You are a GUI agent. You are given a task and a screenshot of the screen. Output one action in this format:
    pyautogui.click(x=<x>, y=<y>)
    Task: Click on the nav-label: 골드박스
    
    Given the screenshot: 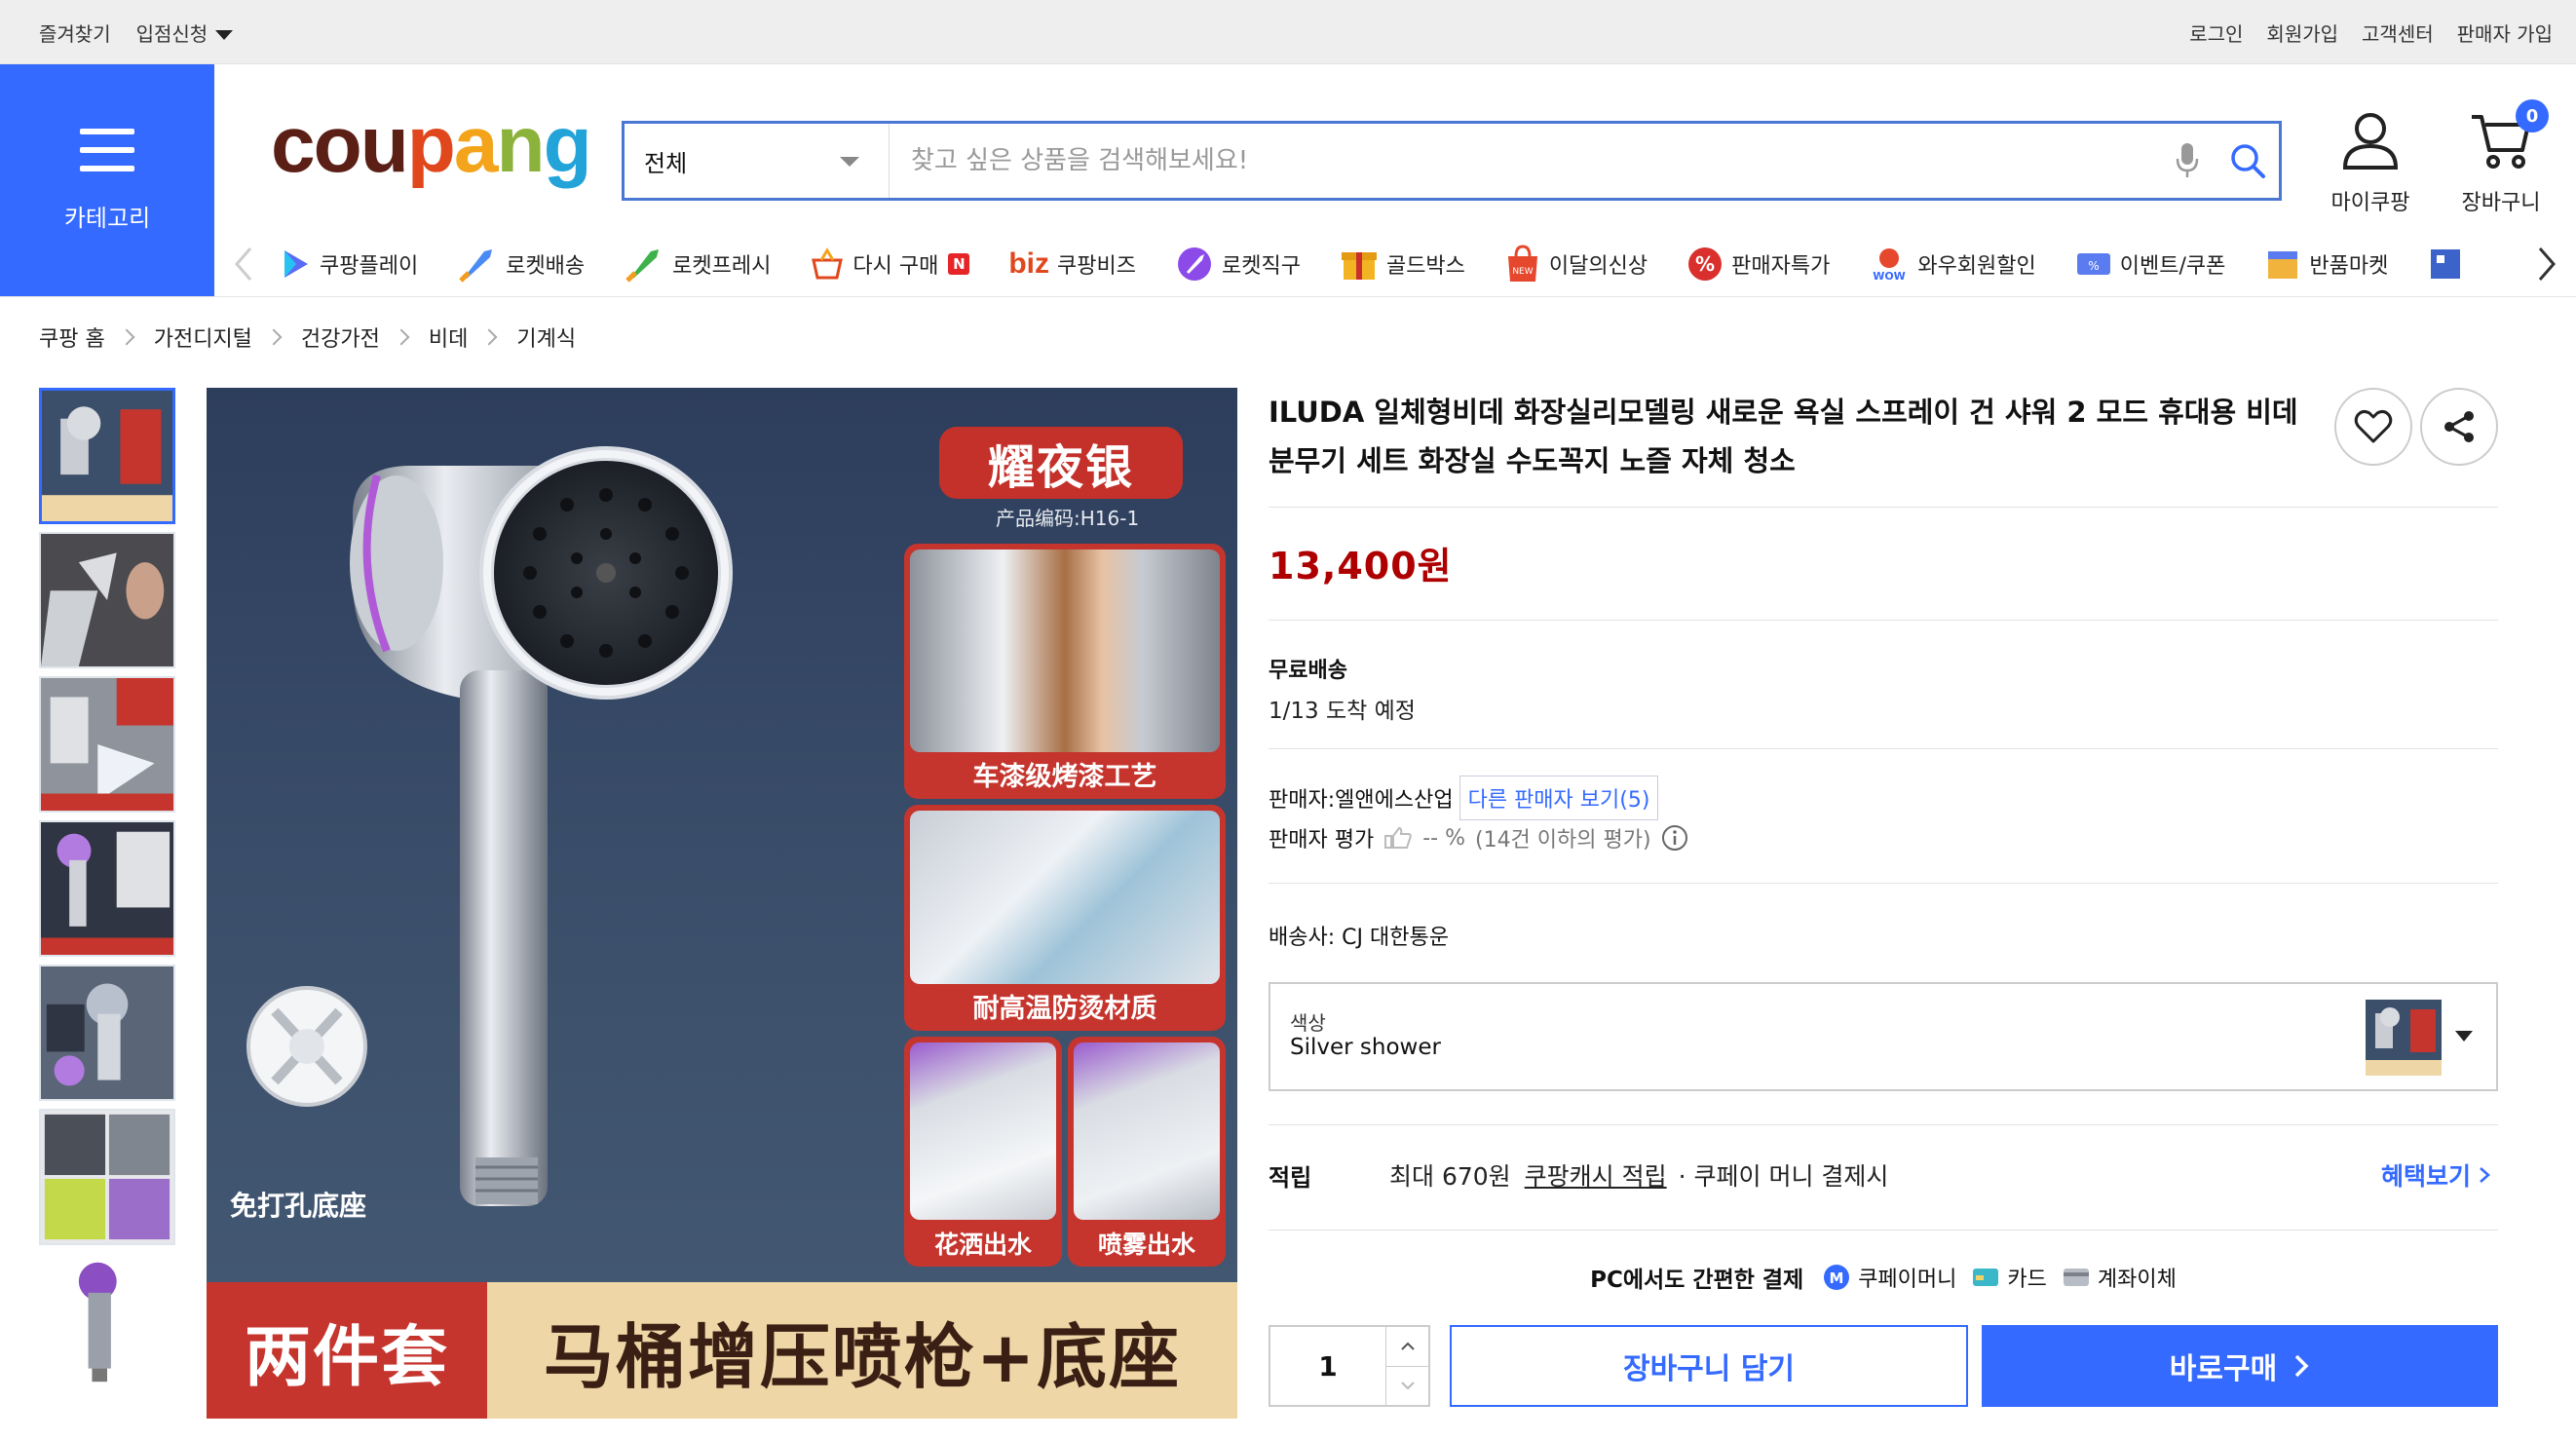 What is the action you would take?
    pyautogui.click(x=1425, y=266)
    